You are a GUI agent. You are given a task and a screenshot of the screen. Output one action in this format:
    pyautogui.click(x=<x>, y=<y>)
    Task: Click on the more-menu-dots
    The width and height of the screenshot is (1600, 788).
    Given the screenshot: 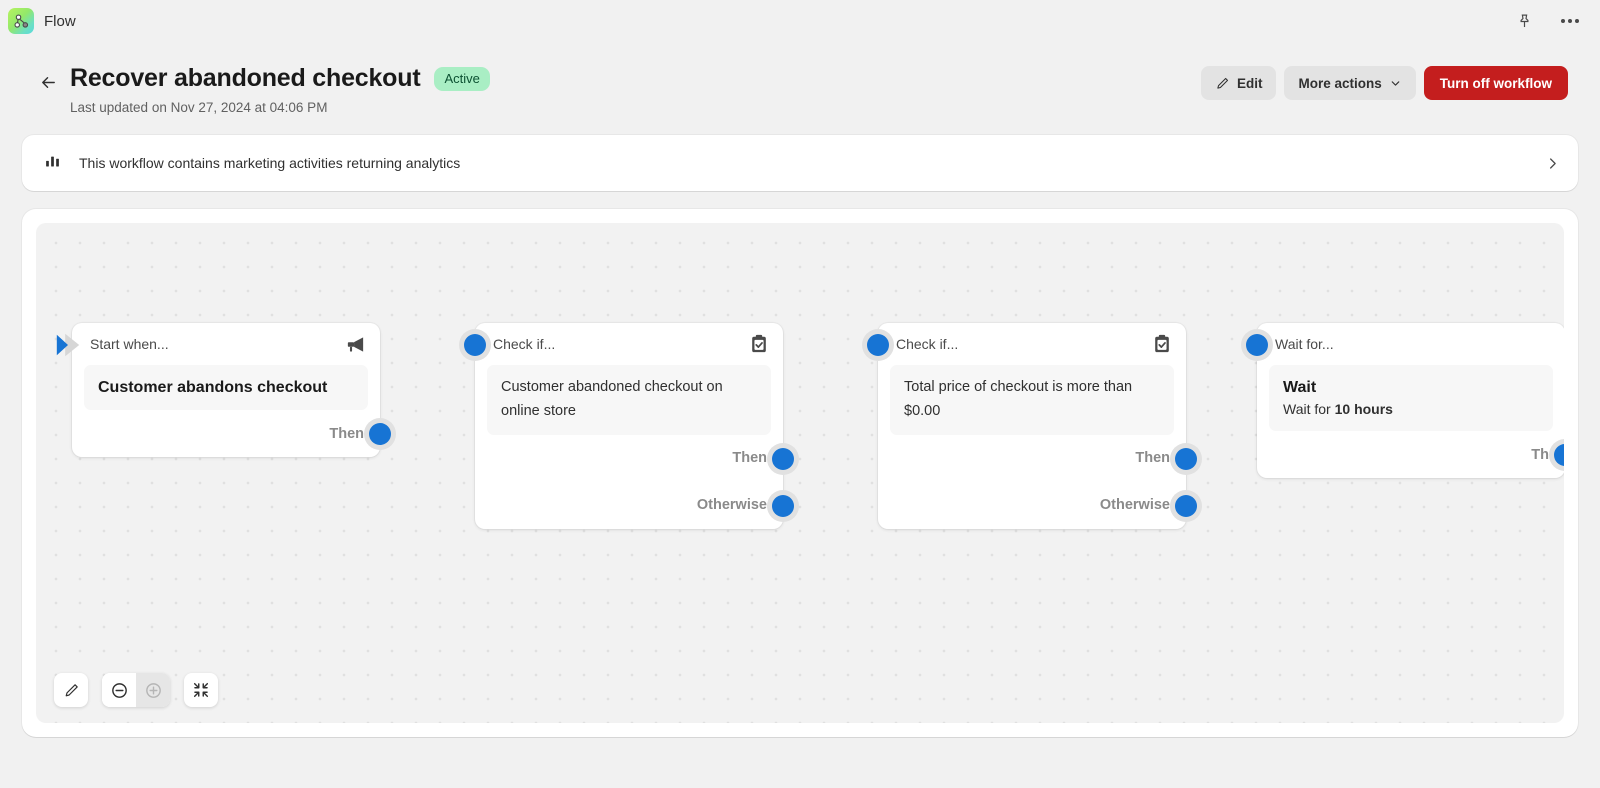 What is the action you would take?
    pyautogui.click(x=1570, y=21)
    